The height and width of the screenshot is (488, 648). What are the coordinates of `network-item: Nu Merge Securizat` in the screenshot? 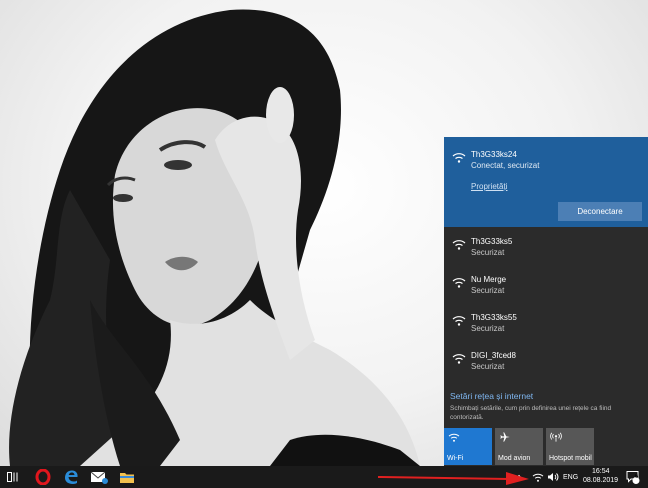 It's located at (546, 286).